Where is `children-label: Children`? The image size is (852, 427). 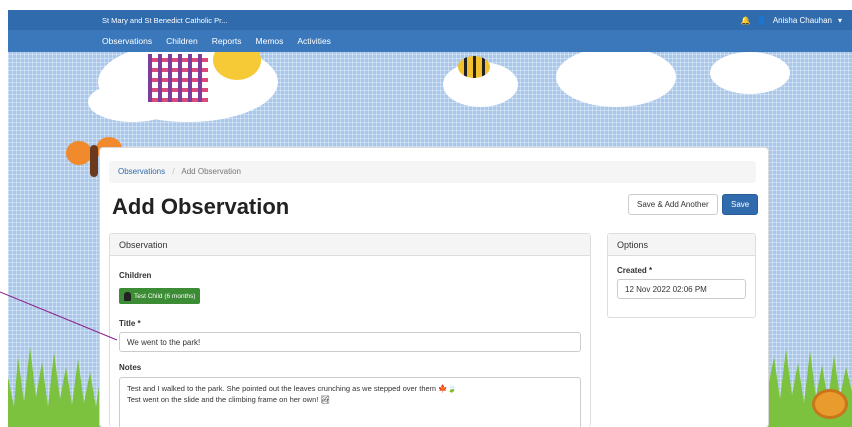 children-label: Children is located at coordinates (135, 275).